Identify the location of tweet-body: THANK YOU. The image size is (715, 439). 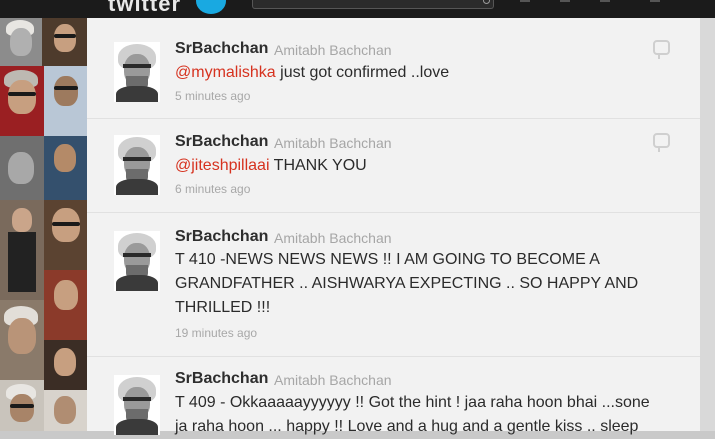
(318, 165).